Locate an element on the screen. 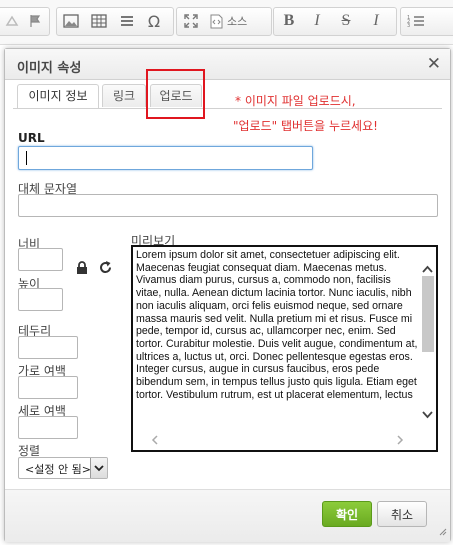  align-select: <설정 안 됨> is located at coordinates (63, 468).